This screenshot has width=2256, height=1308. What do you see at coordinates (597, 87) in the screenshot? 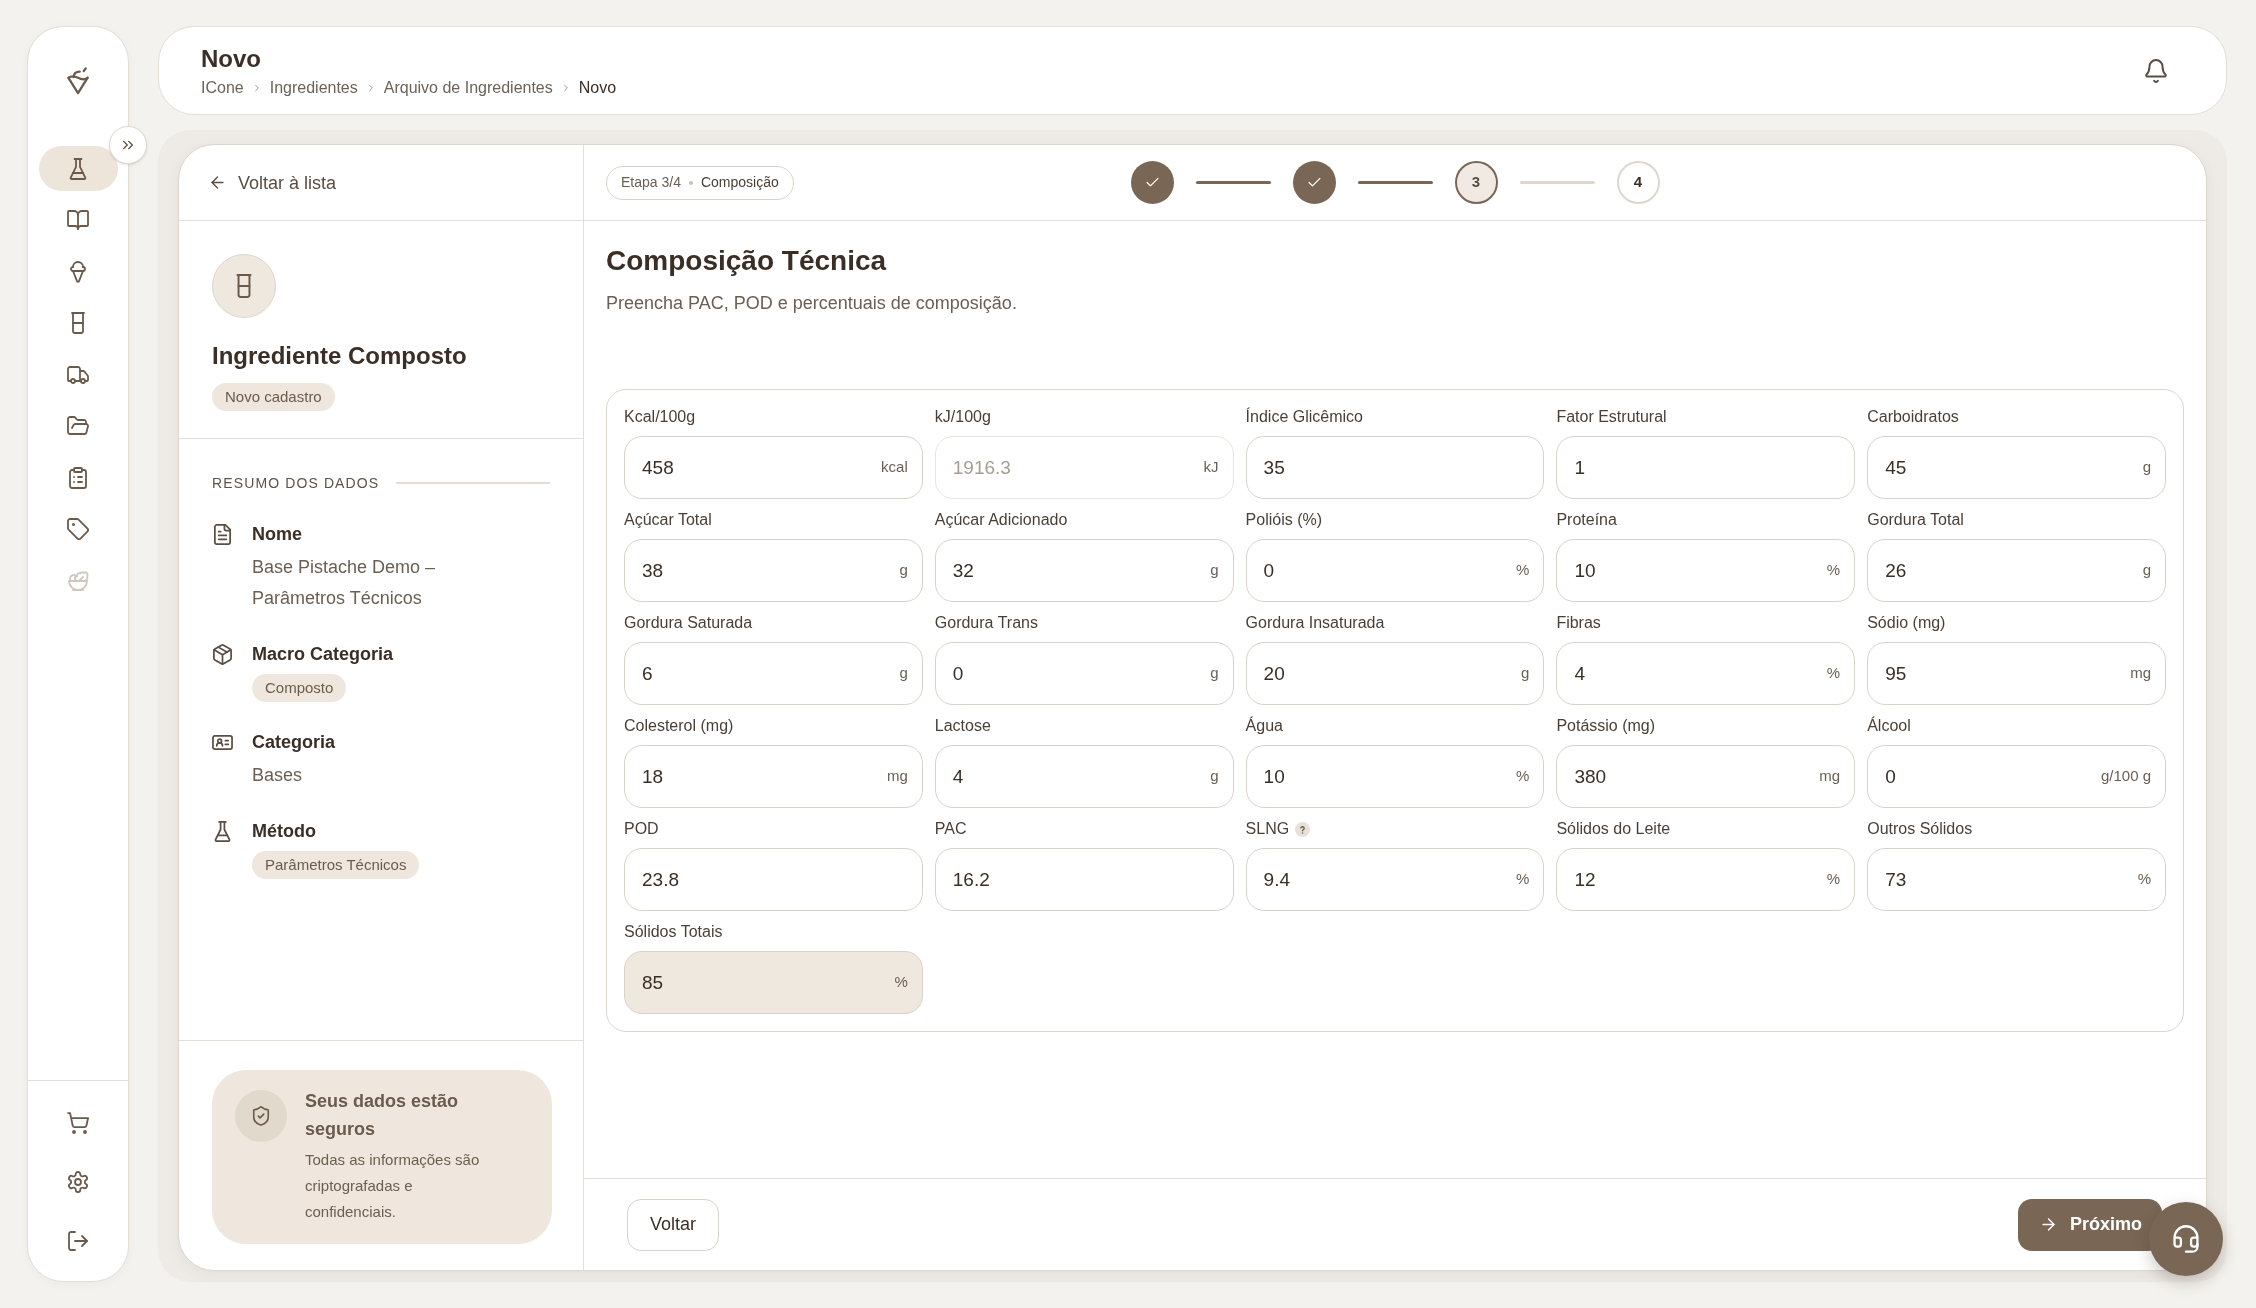
I see `breadcrumb-current: Novo` at bounding box center [597, 87].